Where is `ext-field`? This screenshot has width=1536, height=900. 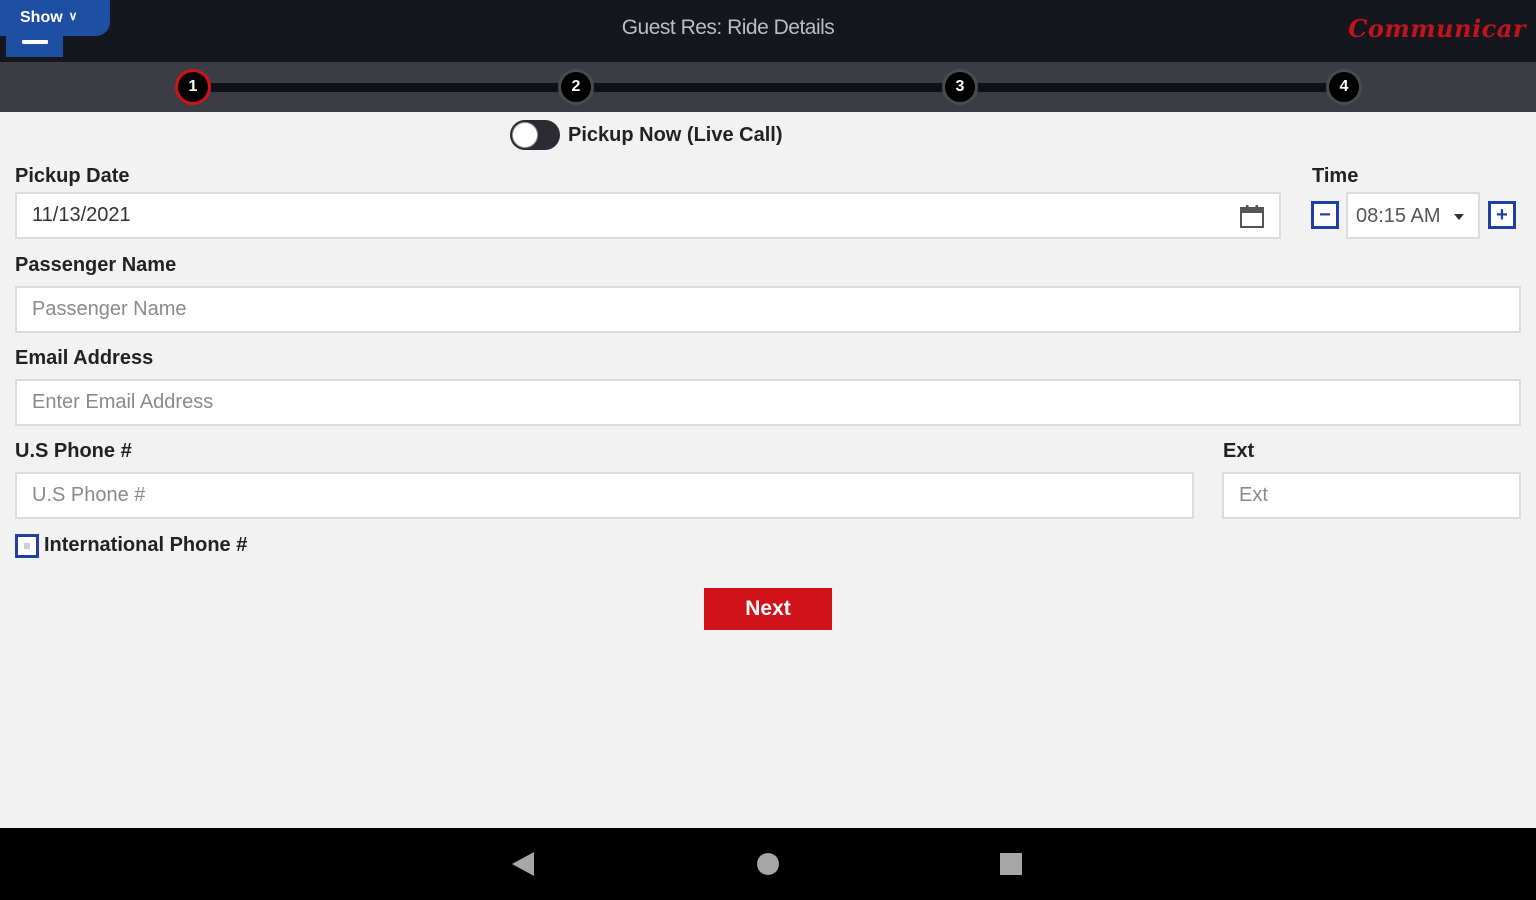
ext-field is located at coordinates (1371, 495).